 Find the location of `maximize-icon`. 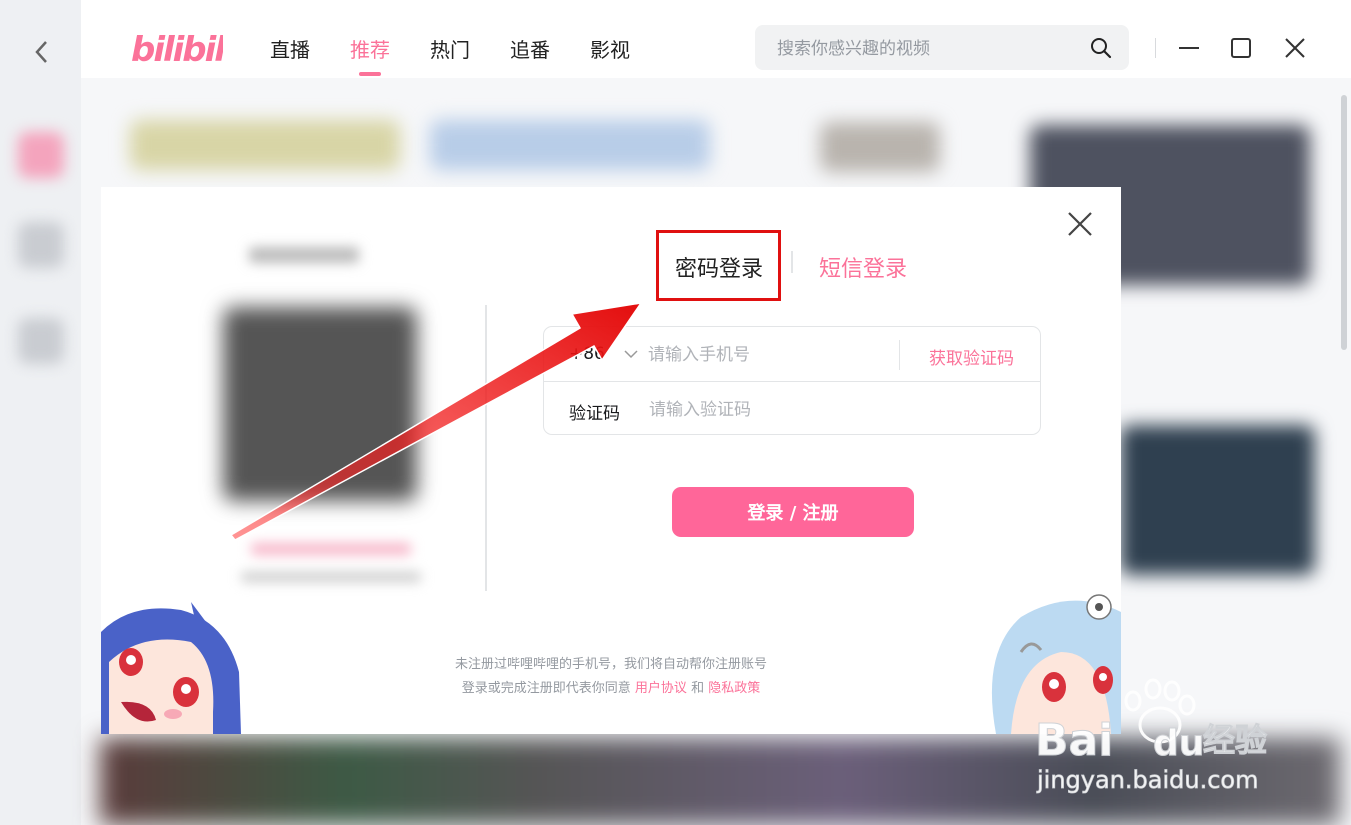

maximize-icon is located at coordinates (1241, 48).